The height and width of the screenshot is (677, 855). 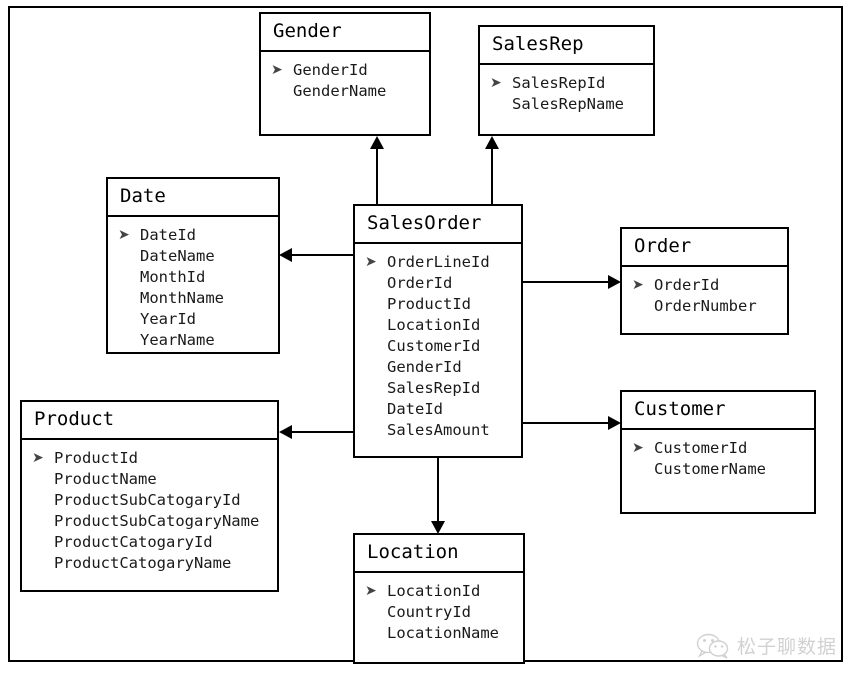 I want to click on field-label: CountryId, so click(x=429, y=612).